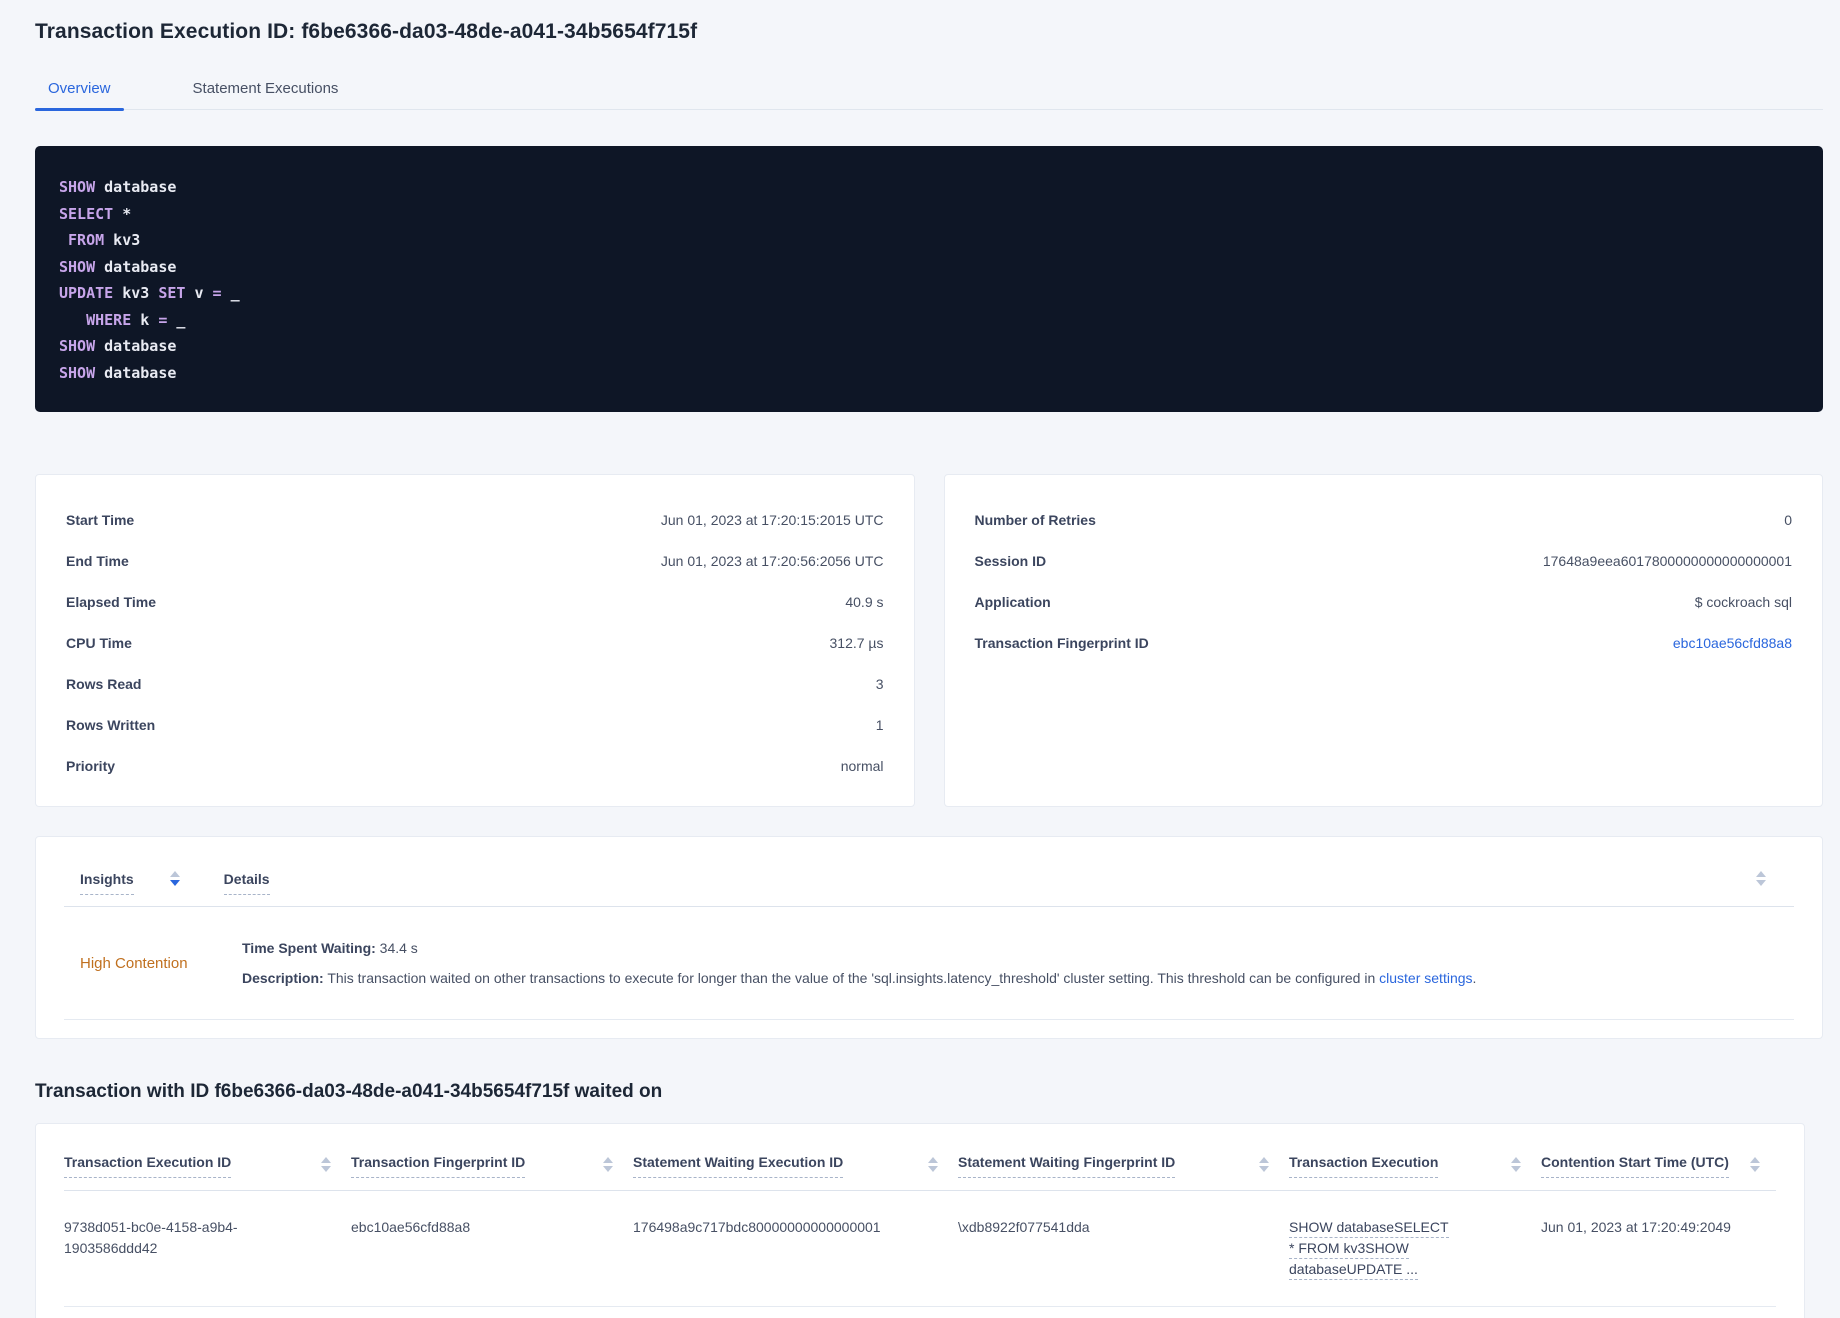  What do you see at coordinates (1010, 560) in the screenshot?
I see `session-id-label: Session ID` at bounding box center [1010, 560].